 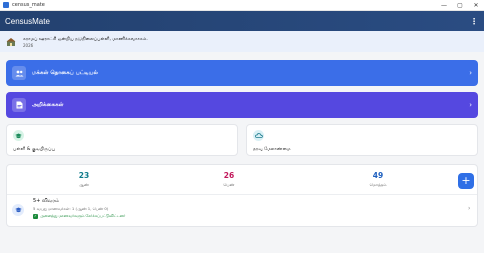 I want to click on close-button: ✕, so click(x=476, y=5).